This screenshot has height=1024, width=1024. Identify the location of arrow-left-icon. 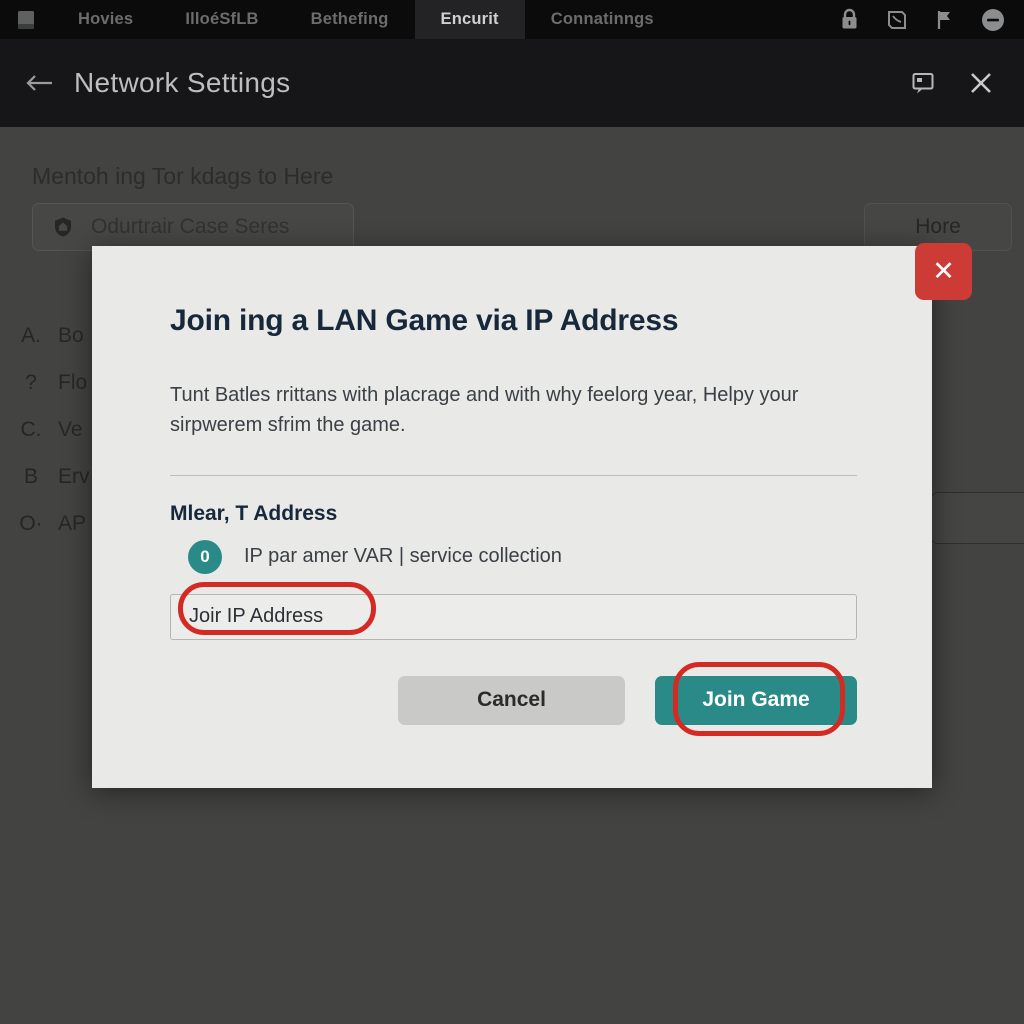
(39, 83).